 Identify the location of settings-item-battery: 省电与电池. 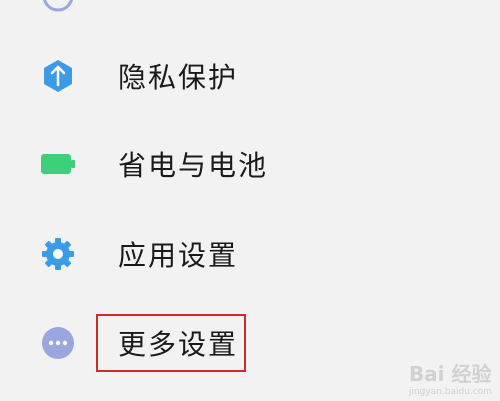
(250, 164).